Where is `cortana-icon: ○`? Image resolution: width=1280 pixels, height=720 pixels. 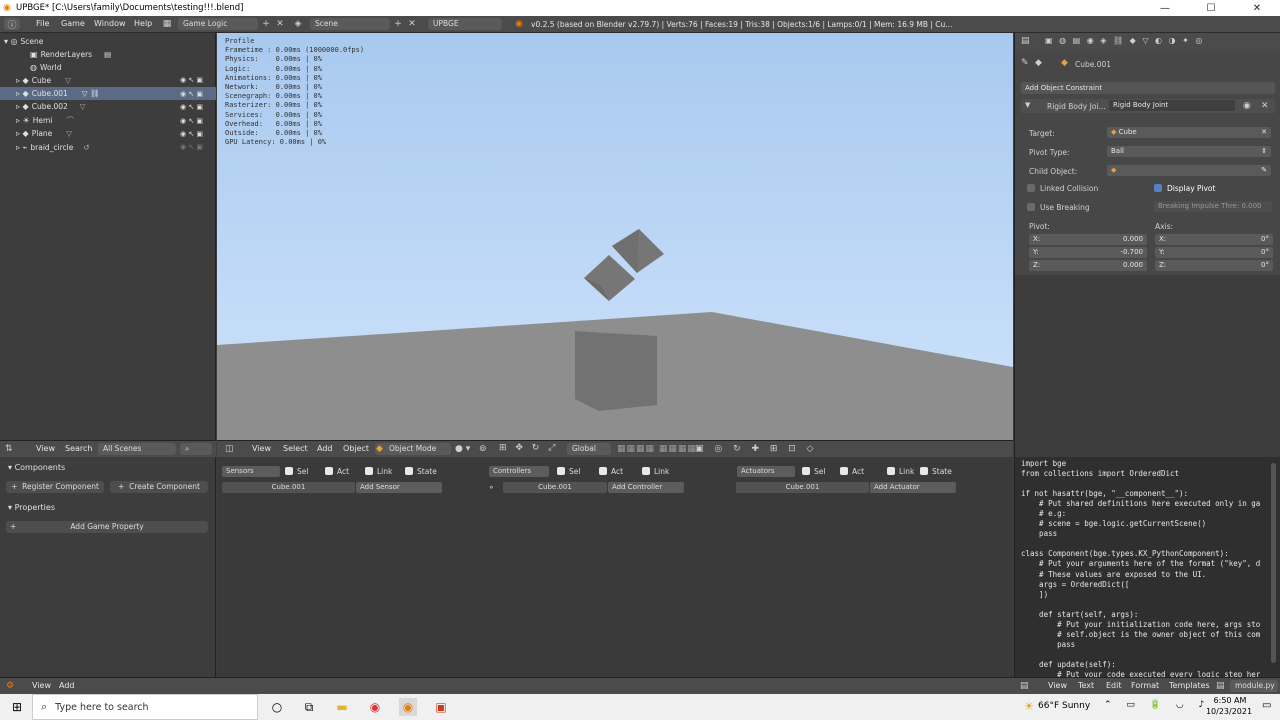
cortana-icon: ○ is located at coordinates (277, 707).